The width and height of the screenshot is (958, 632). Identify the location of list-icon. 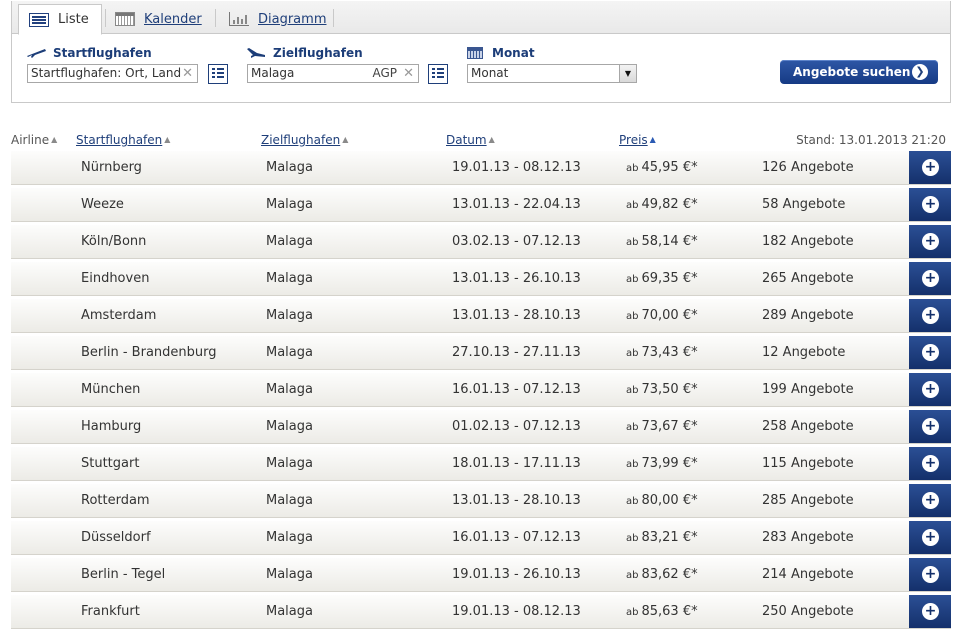
(39, 19).